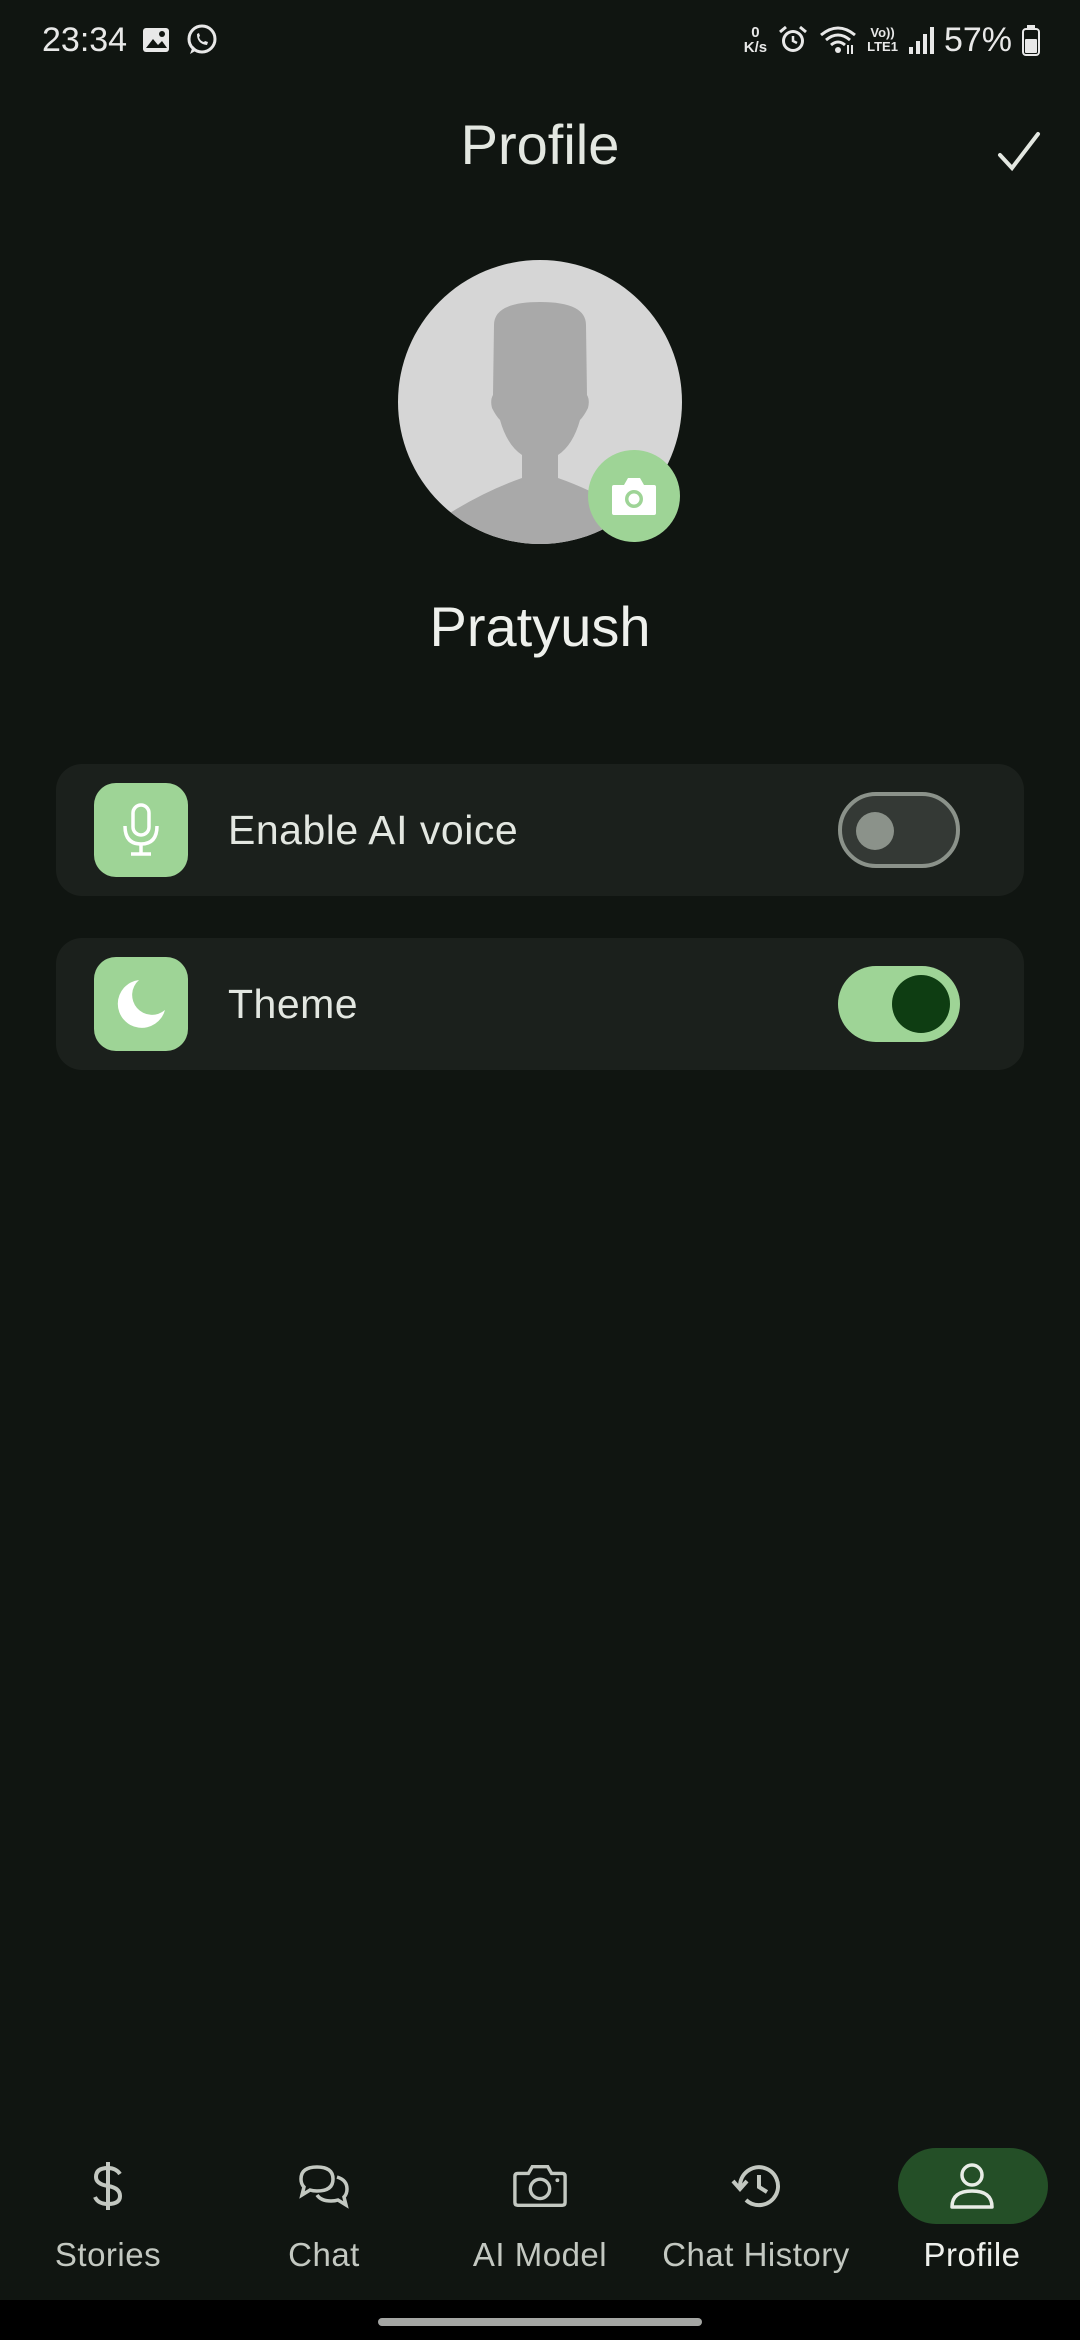 Image resolution: width=1080 pixels, height=2340 pixels. Describe the element at coordinates (756, 2186) in the screenshot. I see `history-icon` at that location.